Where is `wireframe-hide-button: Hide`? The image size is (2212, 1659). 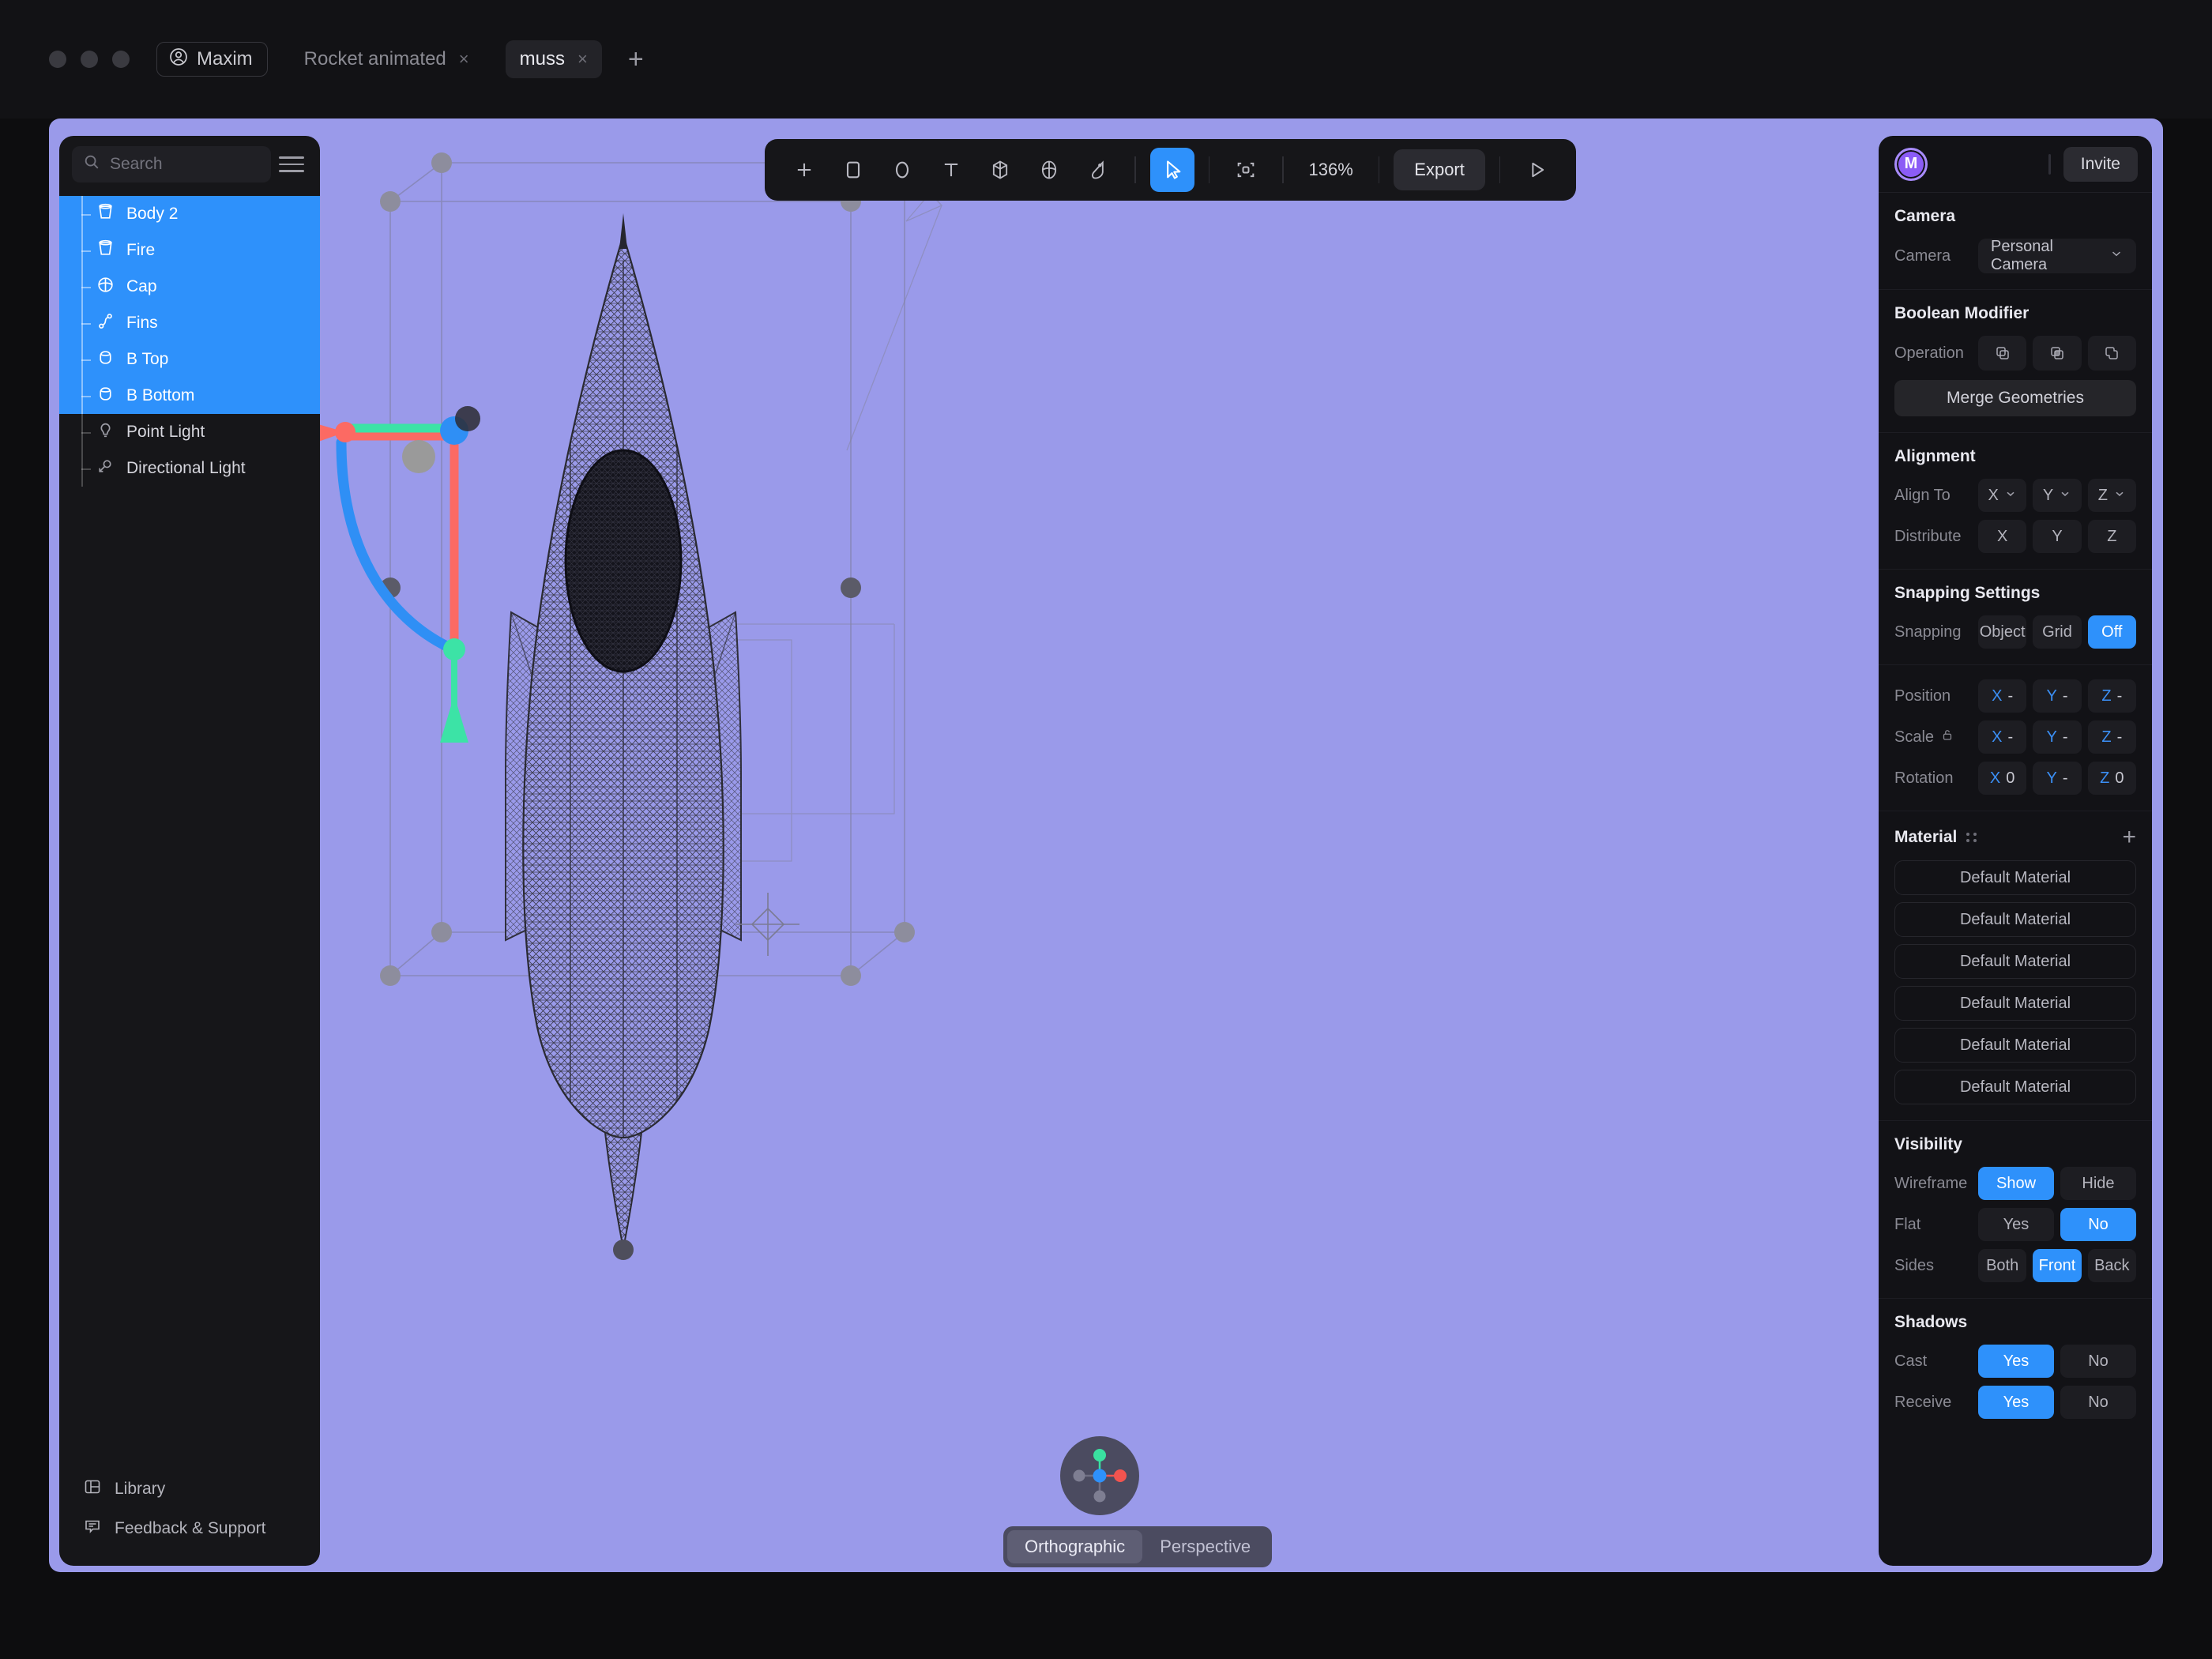 wireframe-hide-button: Hide is located at coordinates (2098, 1183).